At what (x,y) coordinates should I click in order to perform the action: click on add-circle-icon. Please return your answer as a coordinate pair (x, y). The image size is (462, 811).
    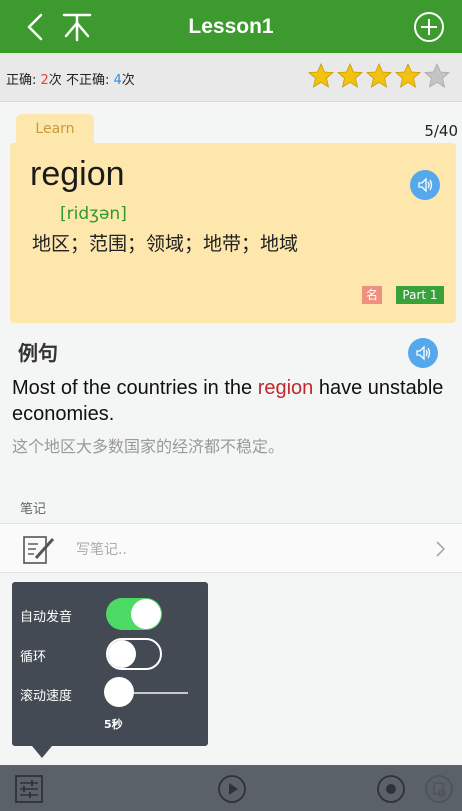
    Looking at the image, I should click on (429, 27).